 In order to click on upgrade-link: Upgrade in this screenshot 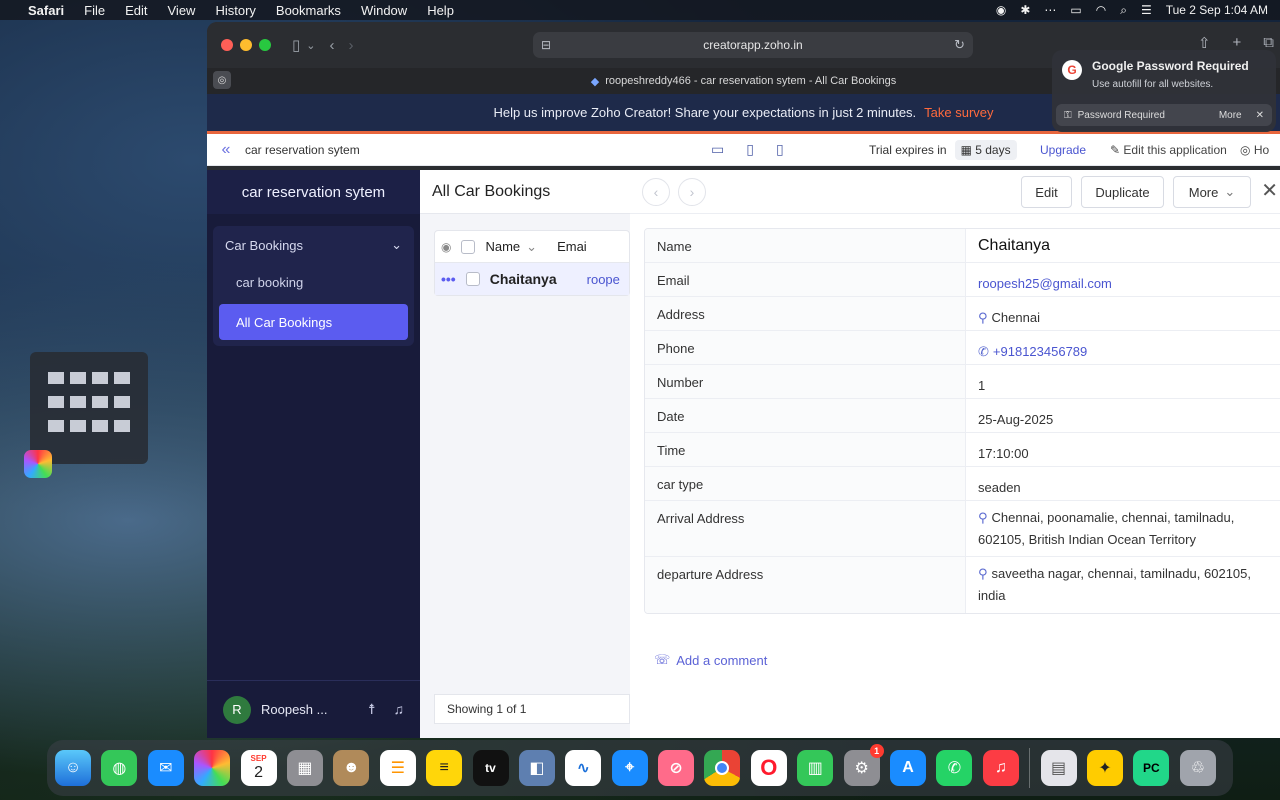, I will do `click(1063, 150)`.